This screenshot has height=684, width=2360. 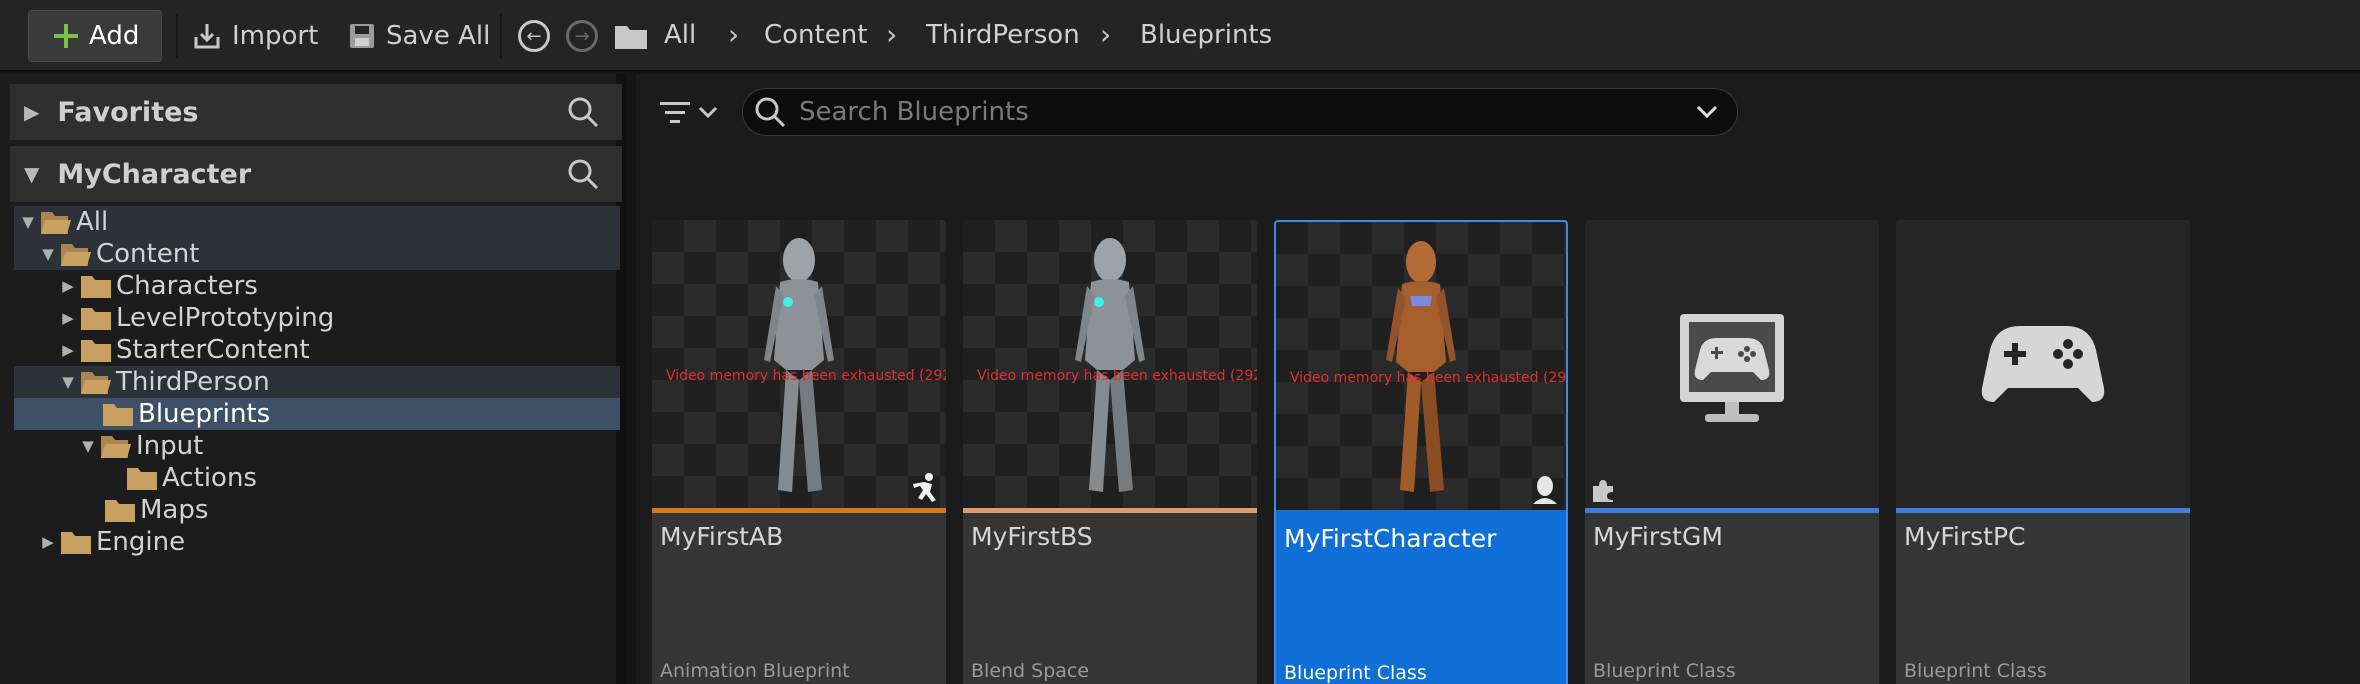 I want to click on forward-button: →, so click(x=582, y=36).